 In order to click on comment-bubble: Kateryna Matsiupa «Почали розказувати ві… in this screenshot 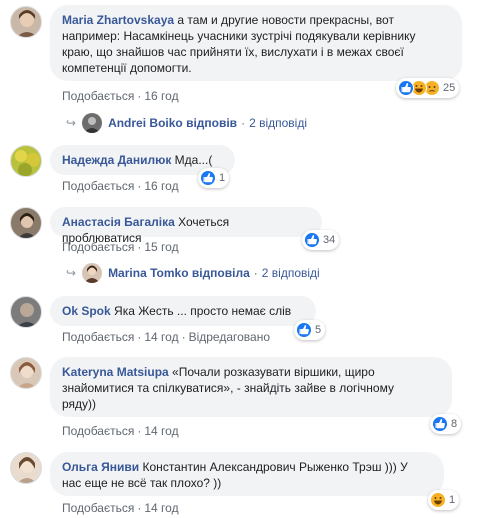, I will do `click(251, 387)`.